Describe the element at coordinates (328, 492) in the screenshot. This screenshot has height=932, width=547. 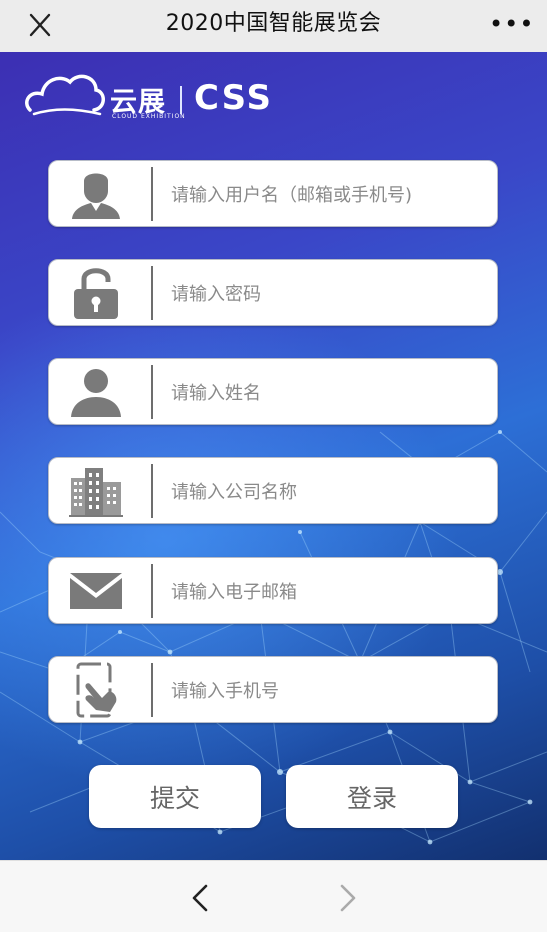
I see `company-input` at that location.